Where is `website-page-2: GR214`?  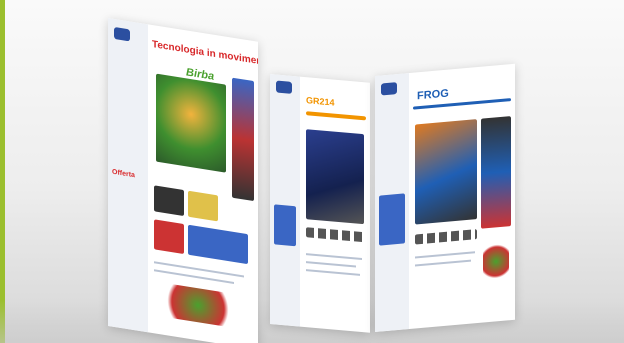
website-page-2: GR214 is located at coordinates (320, 203).